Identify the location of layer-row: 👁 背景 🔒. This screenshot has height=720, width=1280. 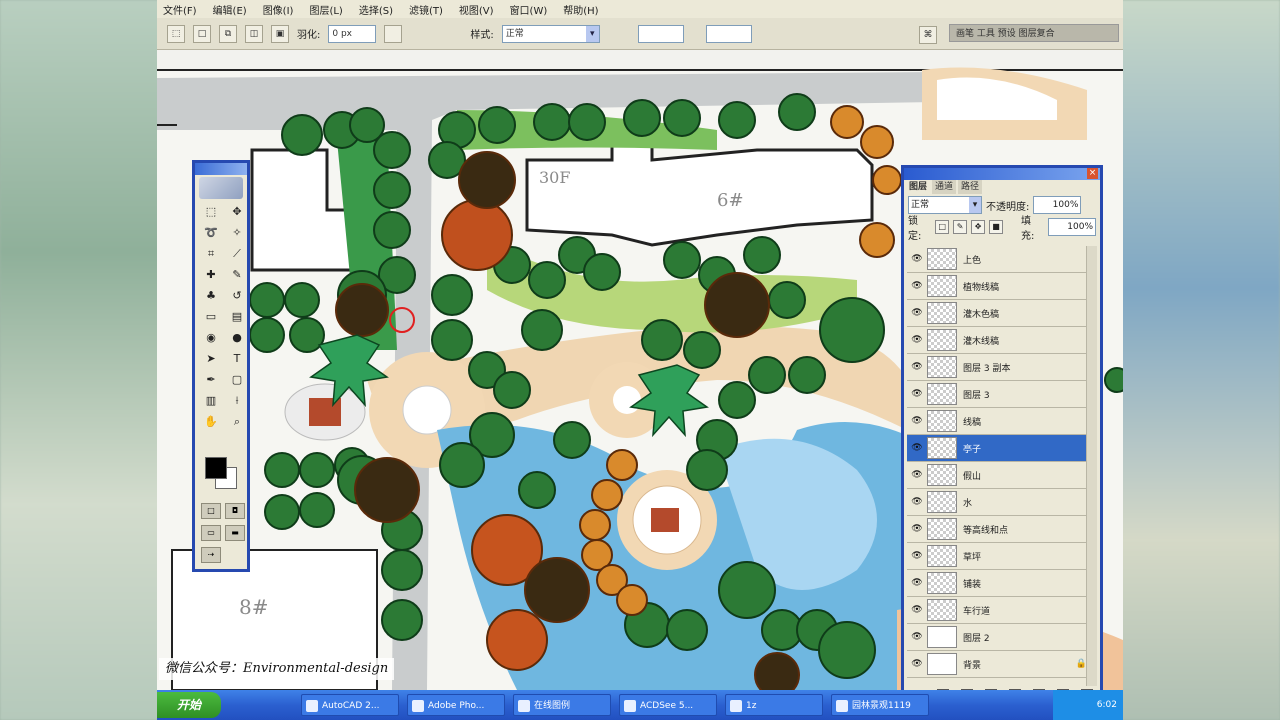
(1000, 664).